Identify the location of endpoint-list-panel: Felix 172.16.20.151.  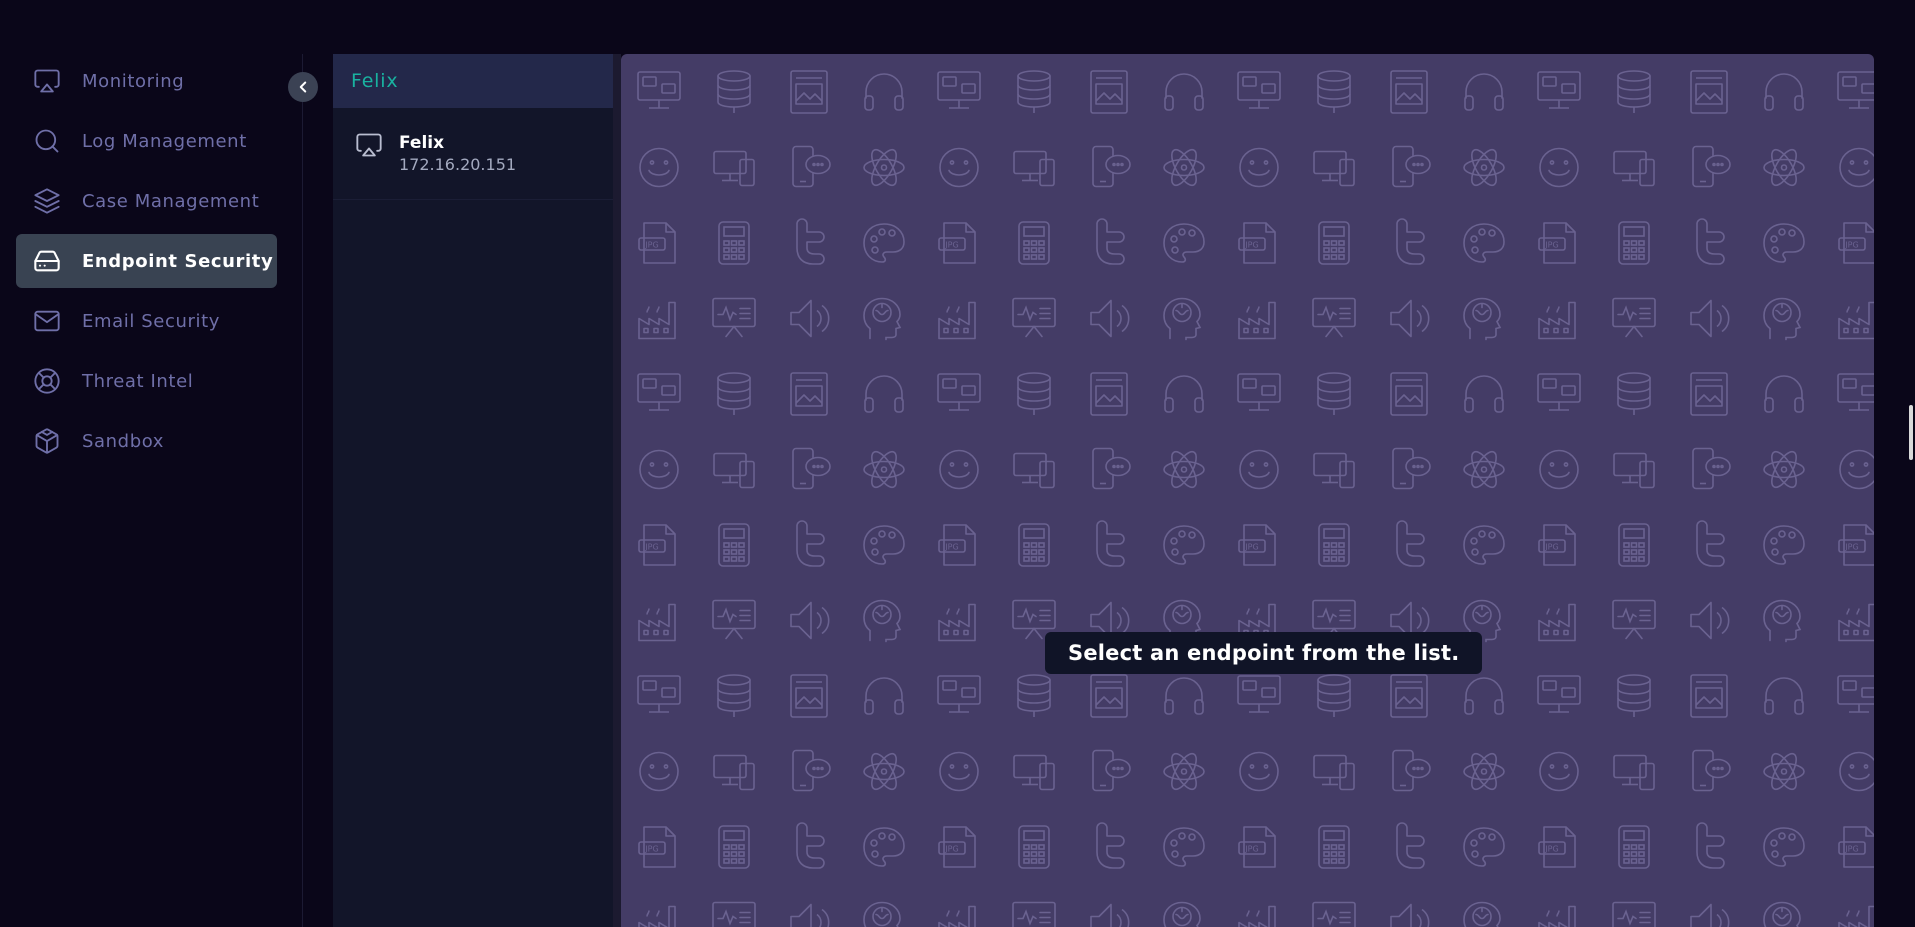
(473, 490).